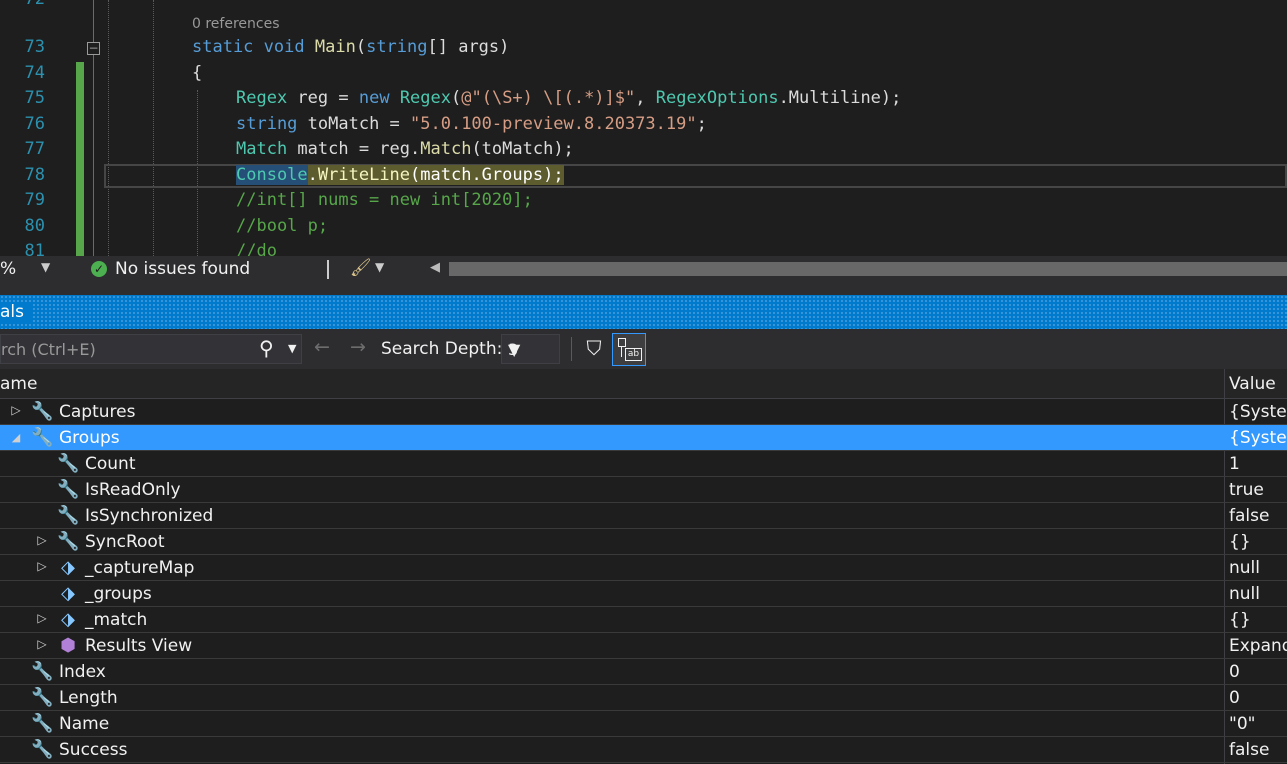 Image resolution: width=1287 pixels, height=764 pixels. I want to click on divider, so click(571, 349).